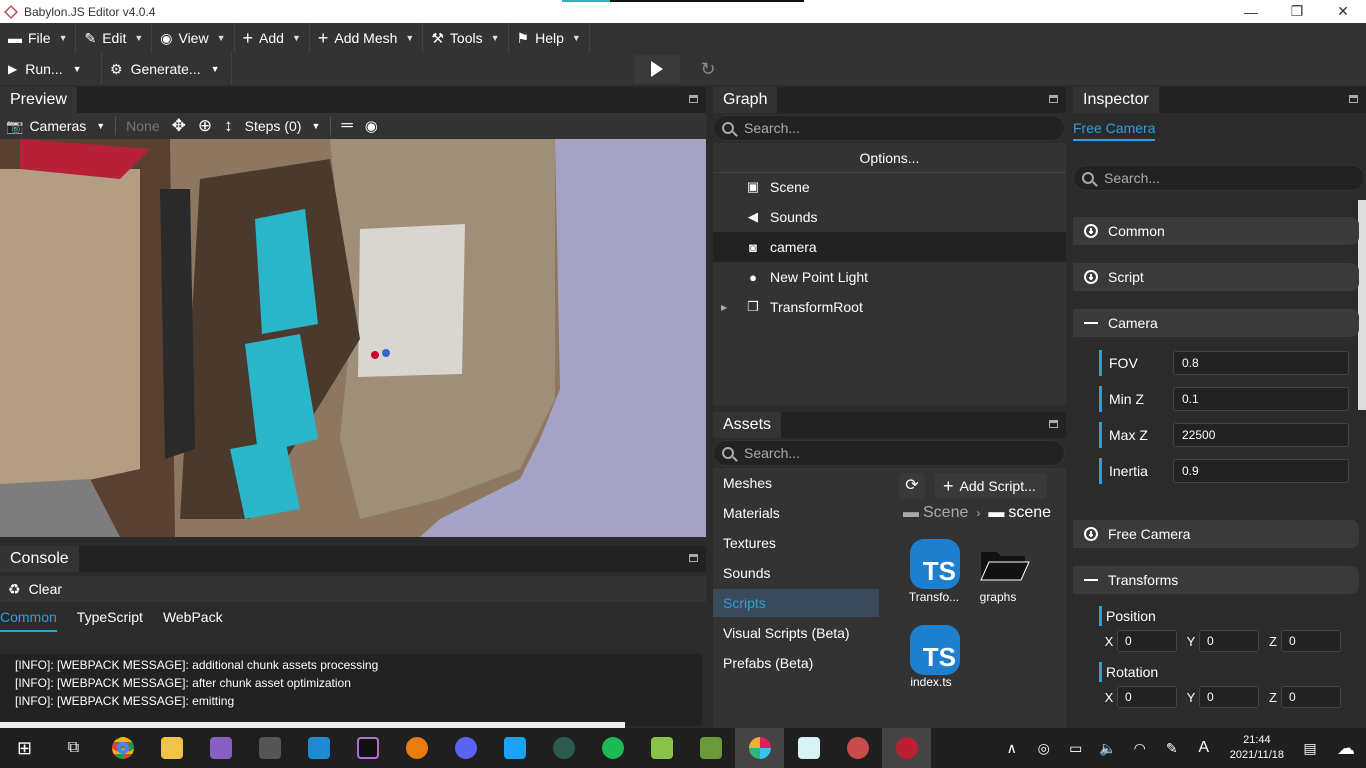  What do you see at coordinates (1012, 748) in the screenshot?
I see `chevron-up-icon: ∧` at bounding box center [1012, 748].